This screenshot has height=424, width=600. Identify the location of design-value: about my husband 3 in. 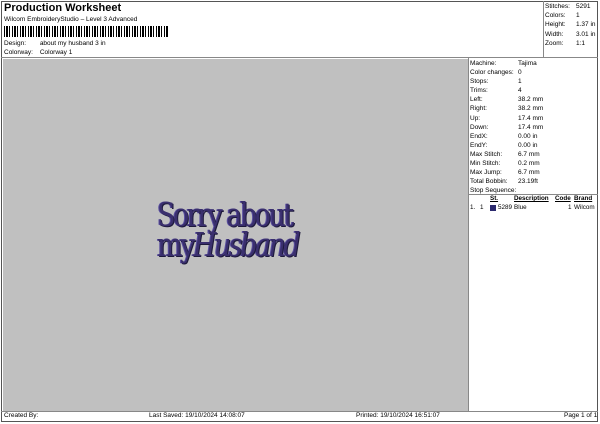
(72, 43).